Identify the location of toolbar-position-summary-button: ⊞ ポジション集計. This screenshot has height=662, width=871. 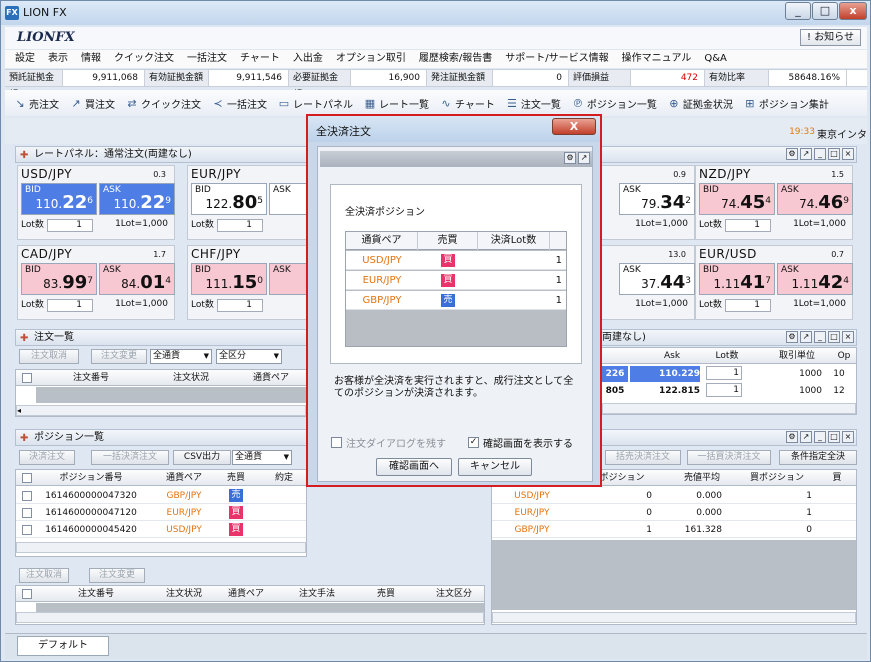
(786, 103).